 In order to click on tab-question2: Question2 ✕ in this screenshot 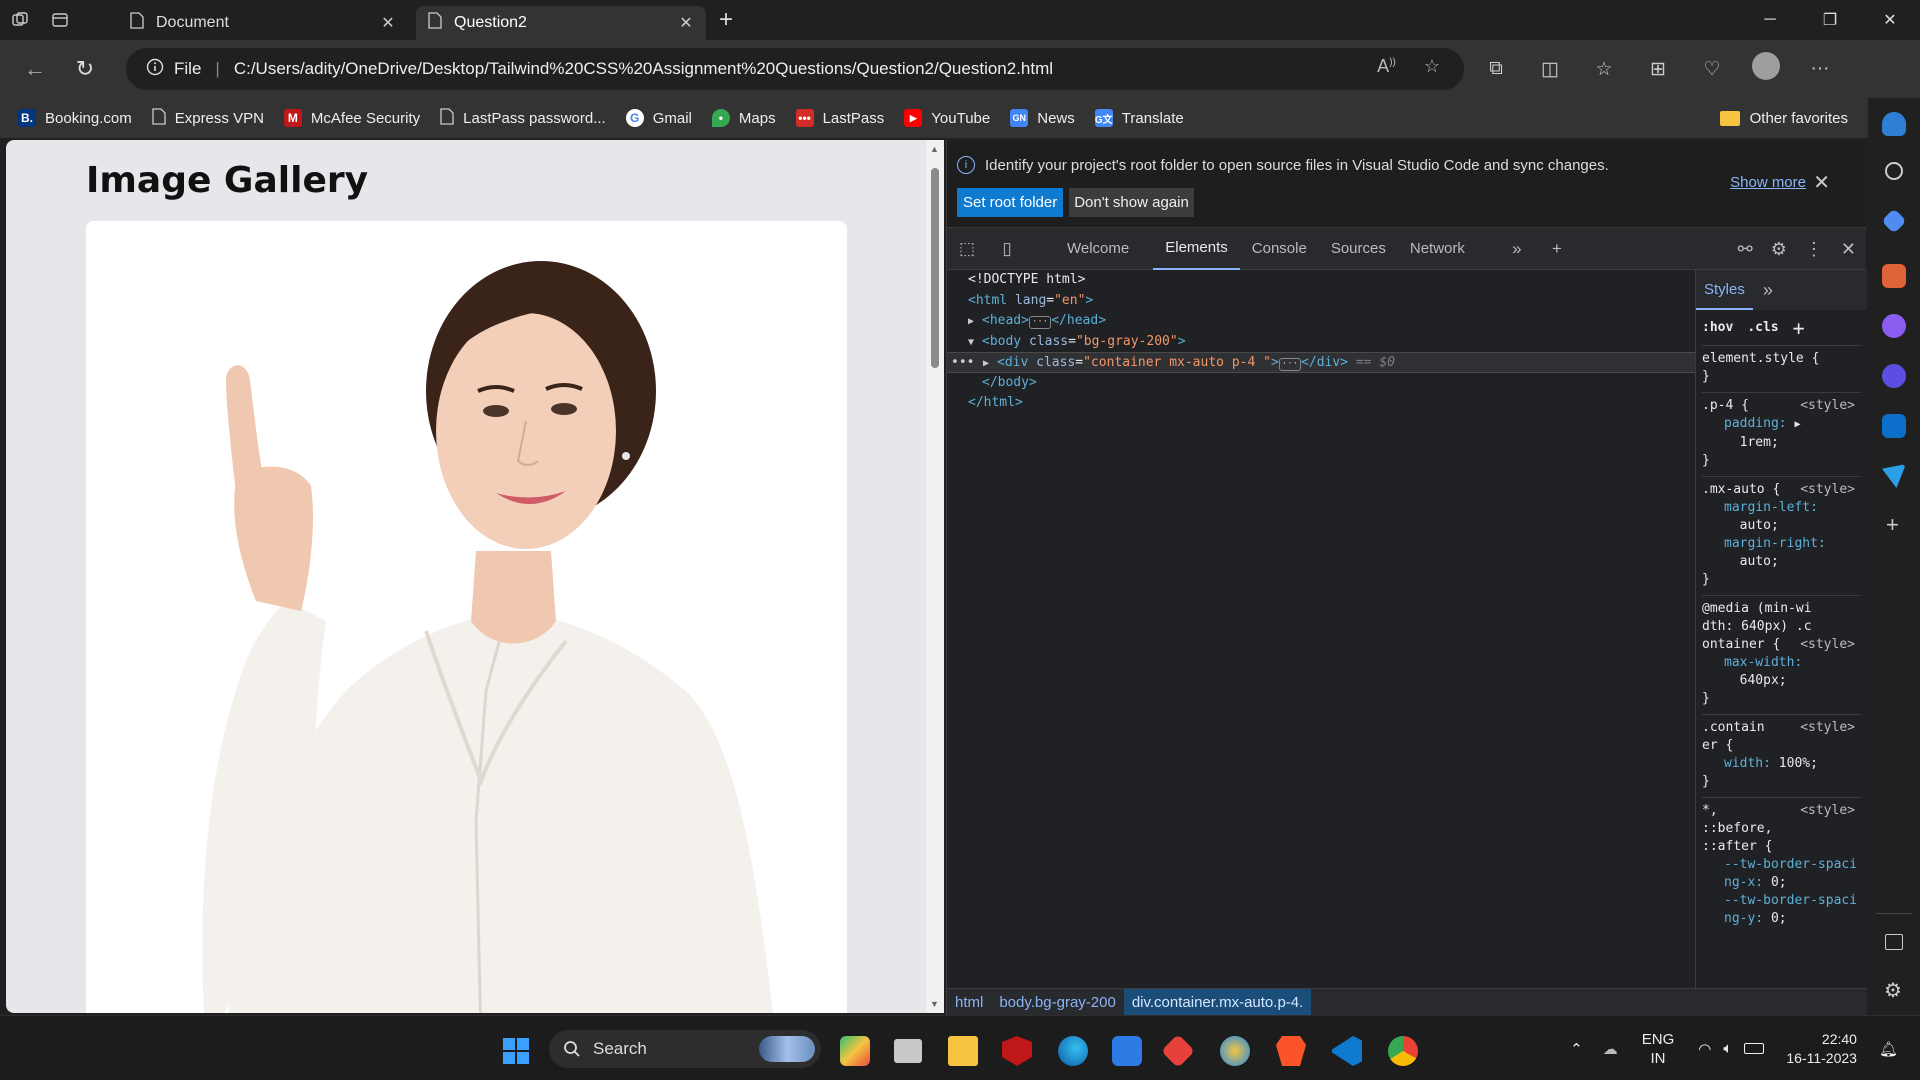, I will do `click(561, 23)`.